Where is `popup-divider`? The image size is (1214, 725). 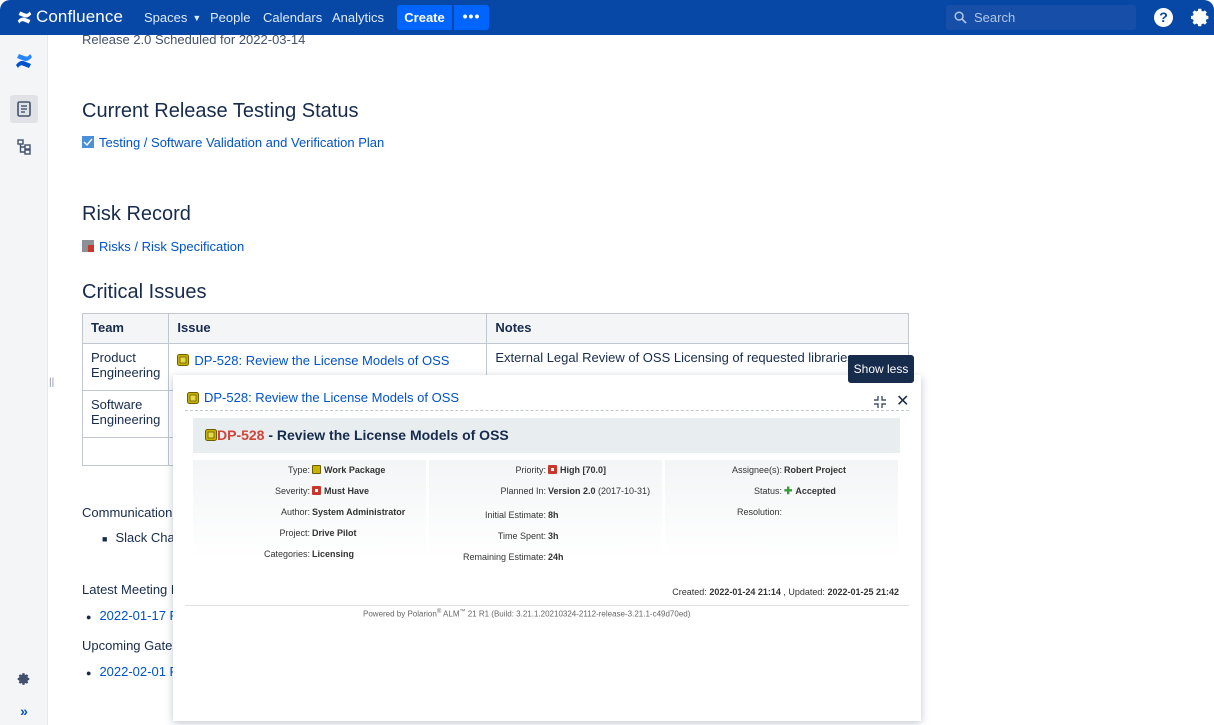
popup-divider is located at coordinates (547, 410).